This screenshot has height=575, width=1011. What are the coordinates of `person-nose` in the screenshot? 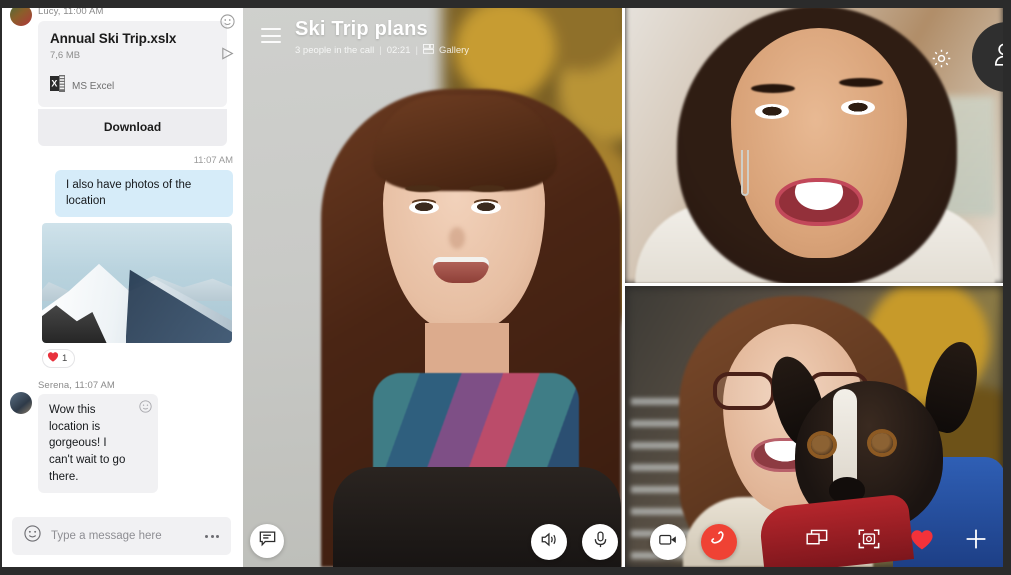 It's located at (457, 238).